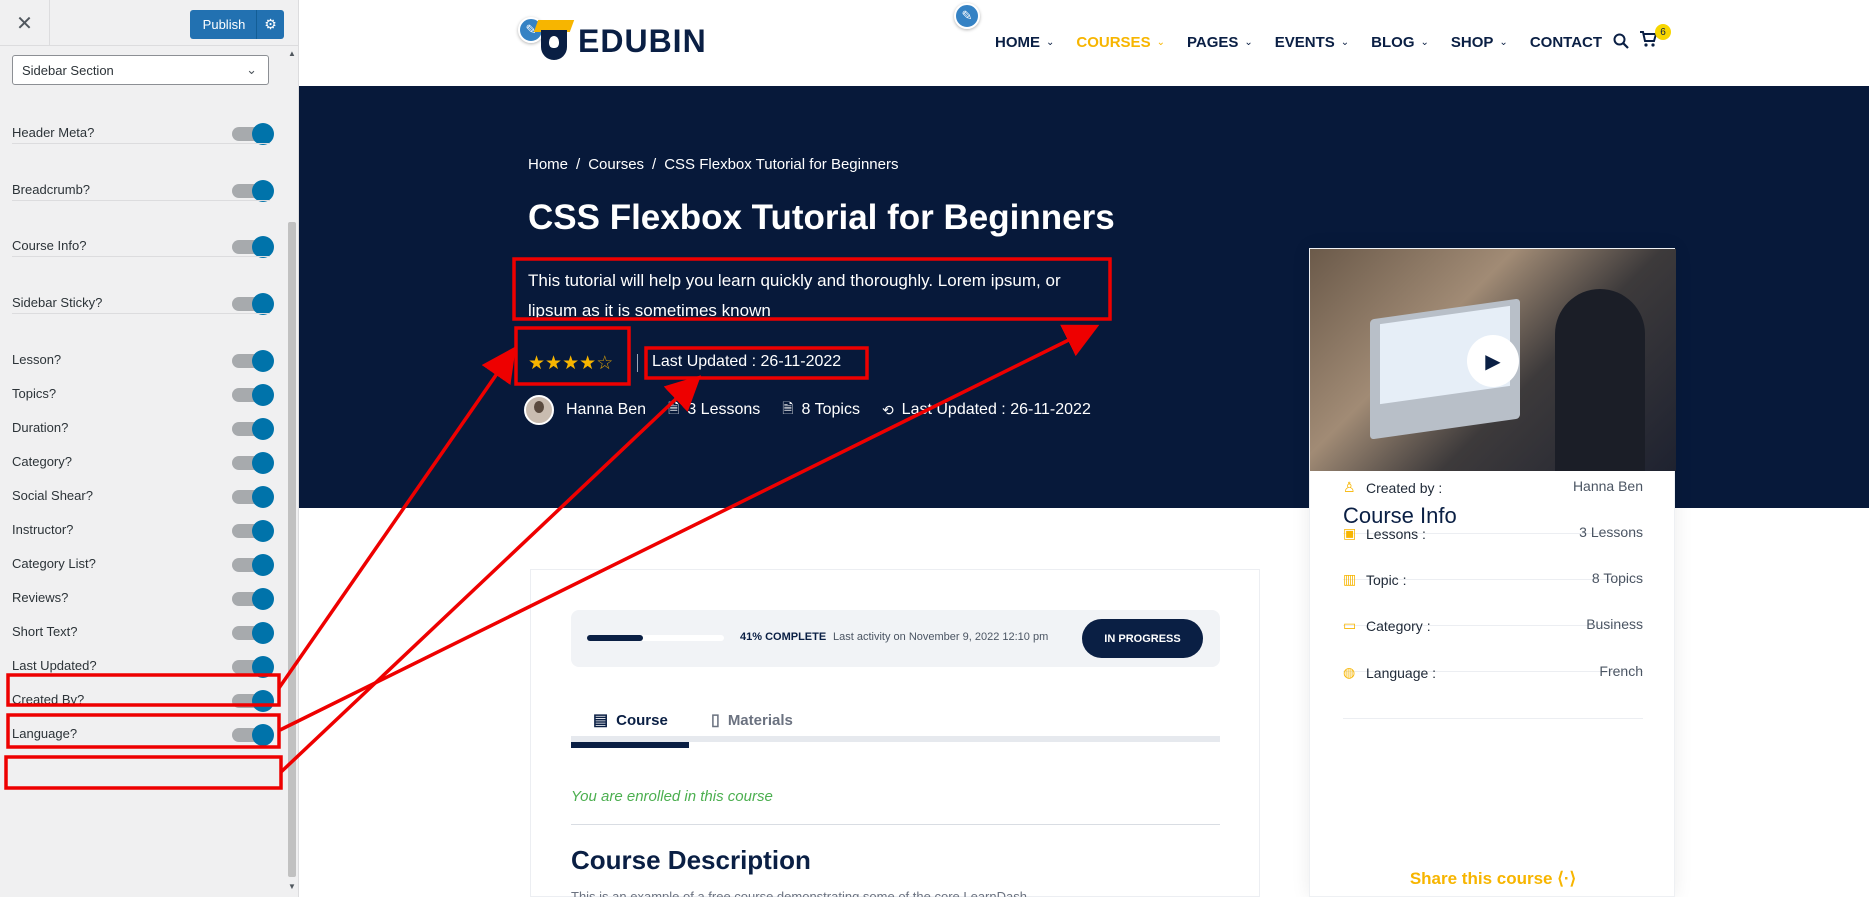  What do you see at coordinates (143, 190) in the screenshot?
I see `toggle-row: Breadcrumb?` at bounding box center [143, 190].